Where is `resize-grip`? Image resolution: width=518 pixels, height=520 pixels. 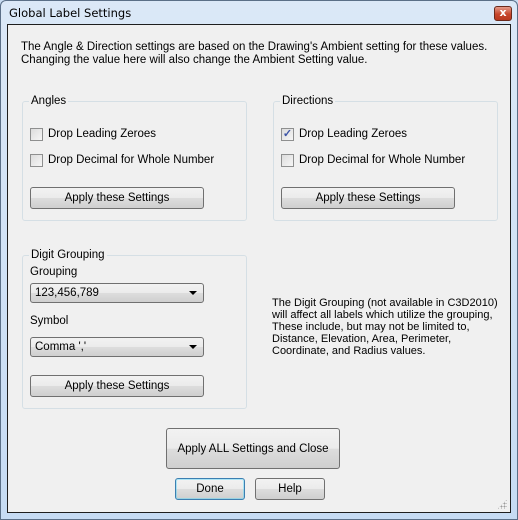
resize-grip is located at coordinates (502, 504).